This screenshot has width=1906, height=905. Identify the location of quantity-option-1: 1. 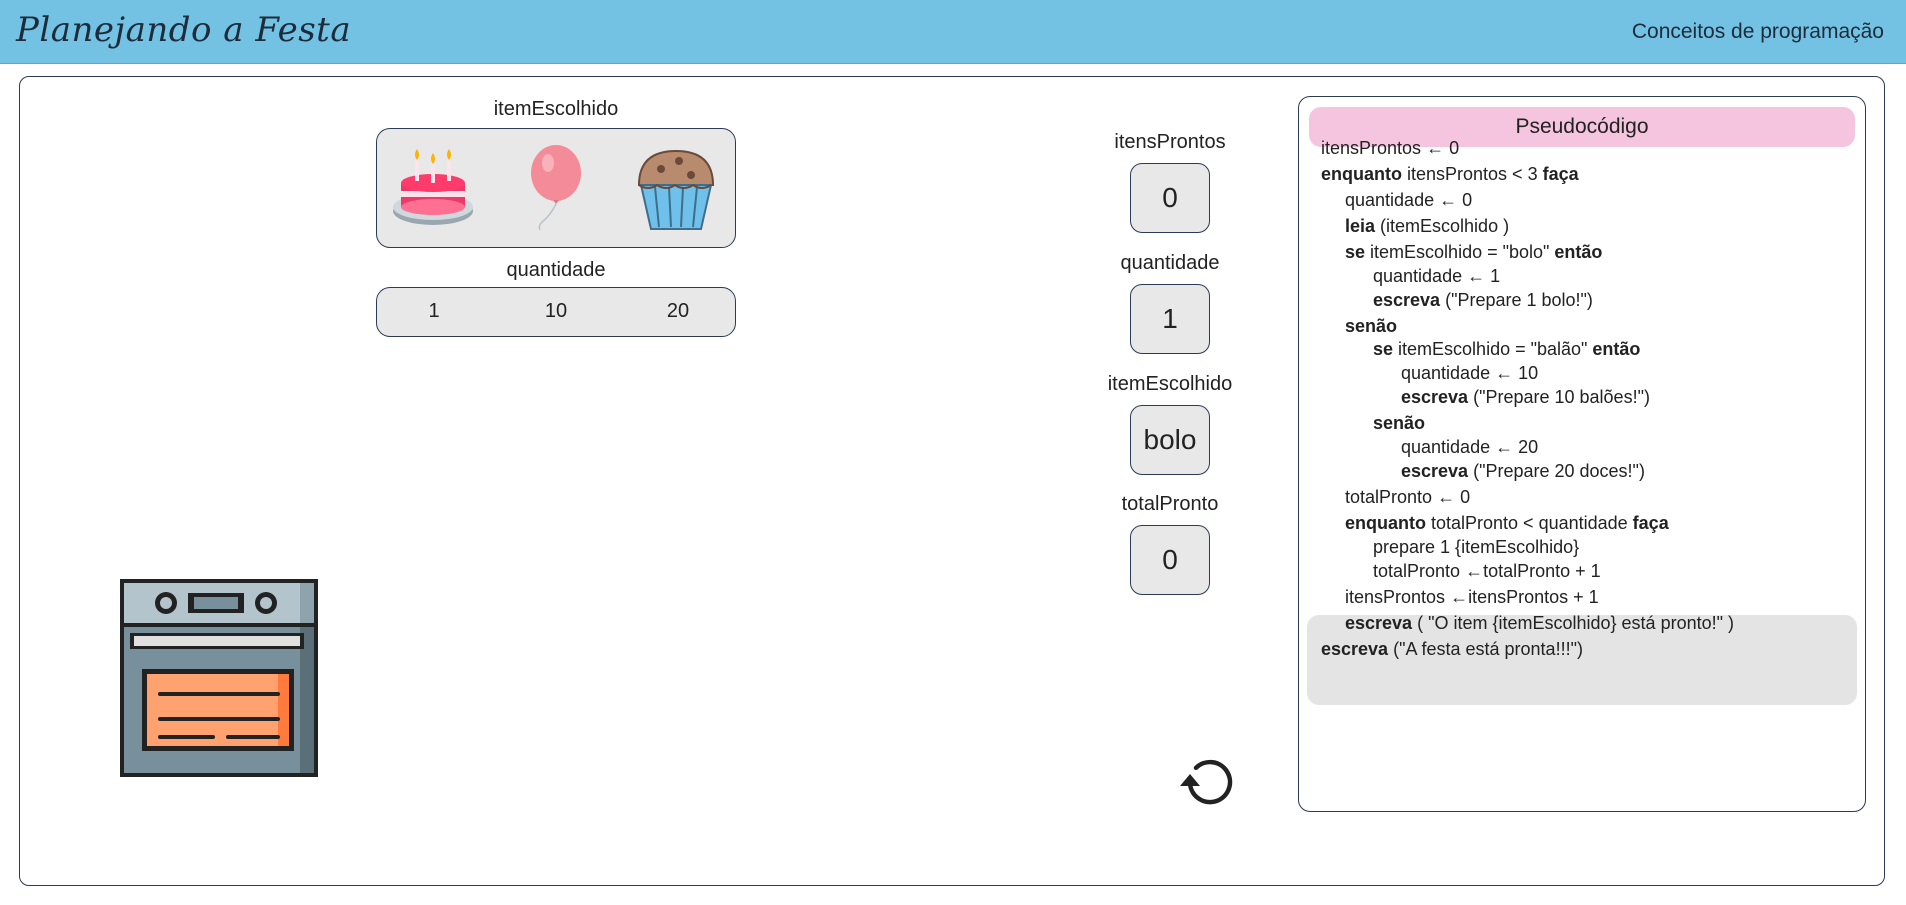
(434, 311).